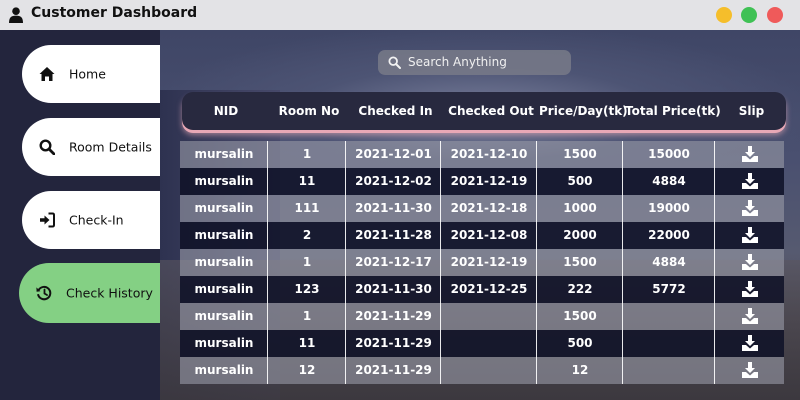 The image size is (800, 400). Describe the element at coordinates (226, 111) in the screenshot. I see `column-header-nid: NID` at that location.